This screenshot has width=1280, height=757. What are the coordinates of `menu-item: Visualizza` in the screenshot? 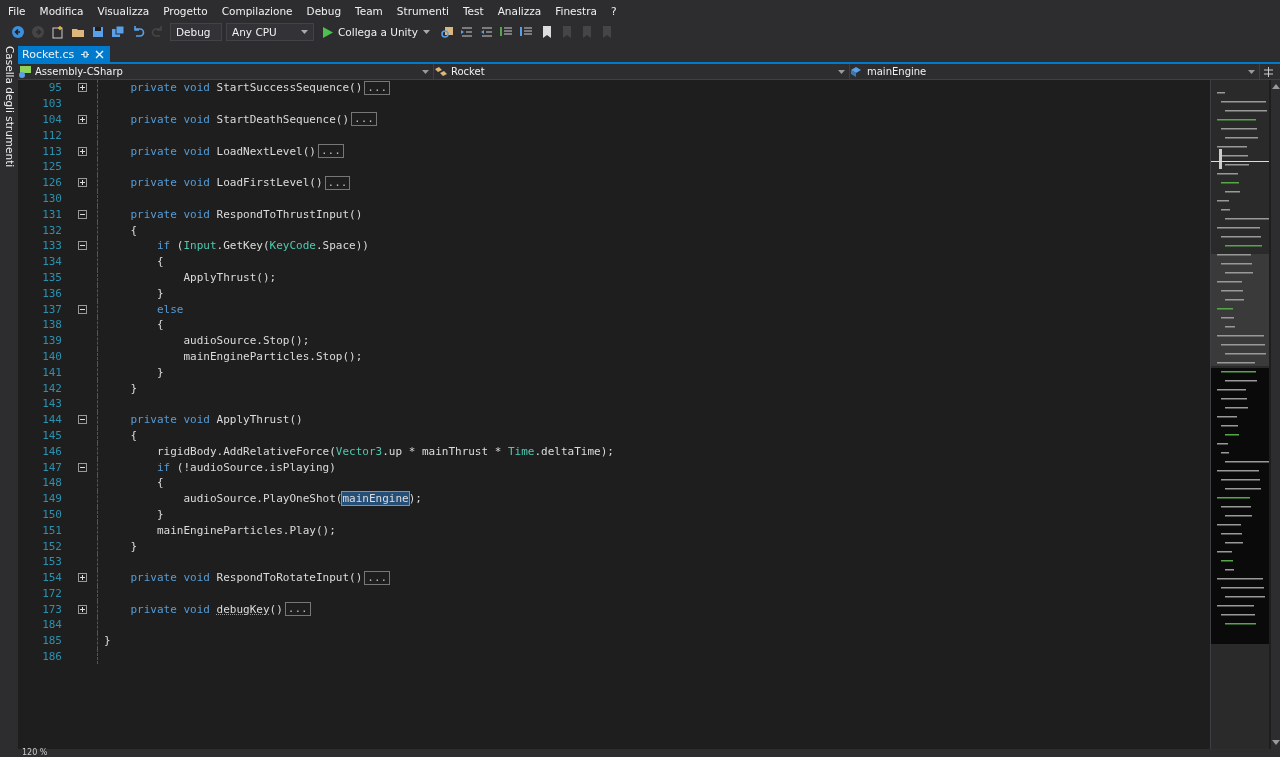 It's located at (124, 11).